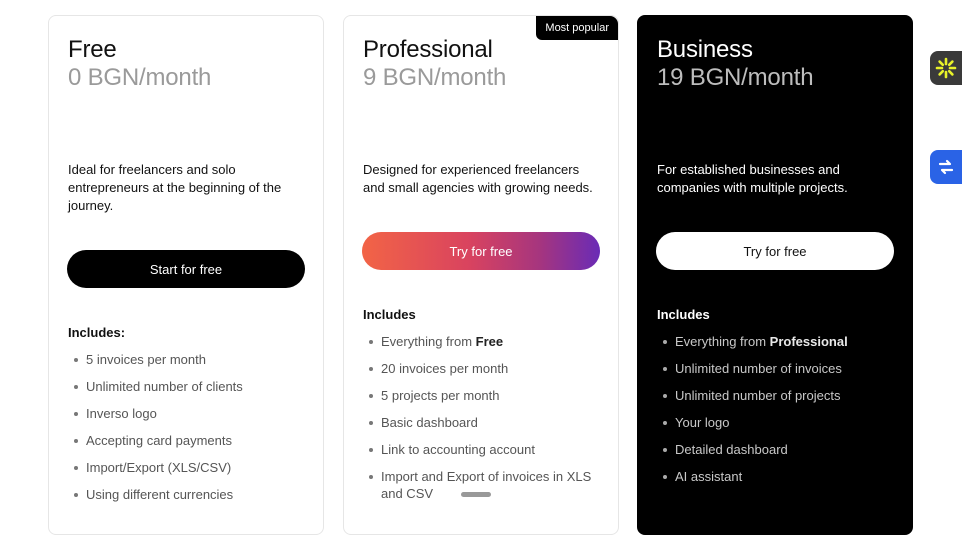  I want to click on plan-name: Business, so click(705, 49).